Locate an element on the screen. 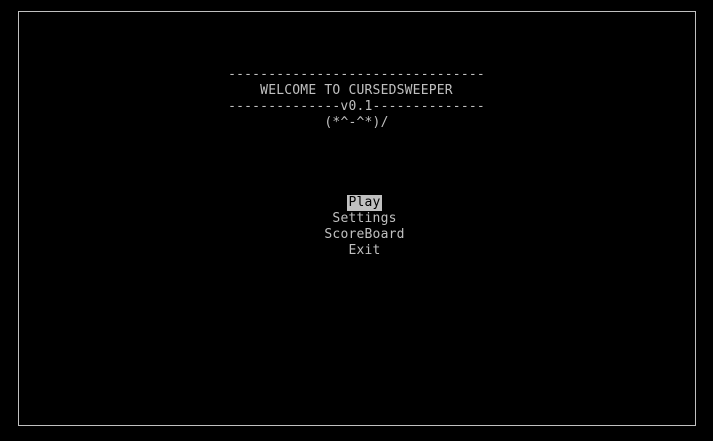  version-rule: --------------v0.1-------------- is located at coordinates (356, 106).